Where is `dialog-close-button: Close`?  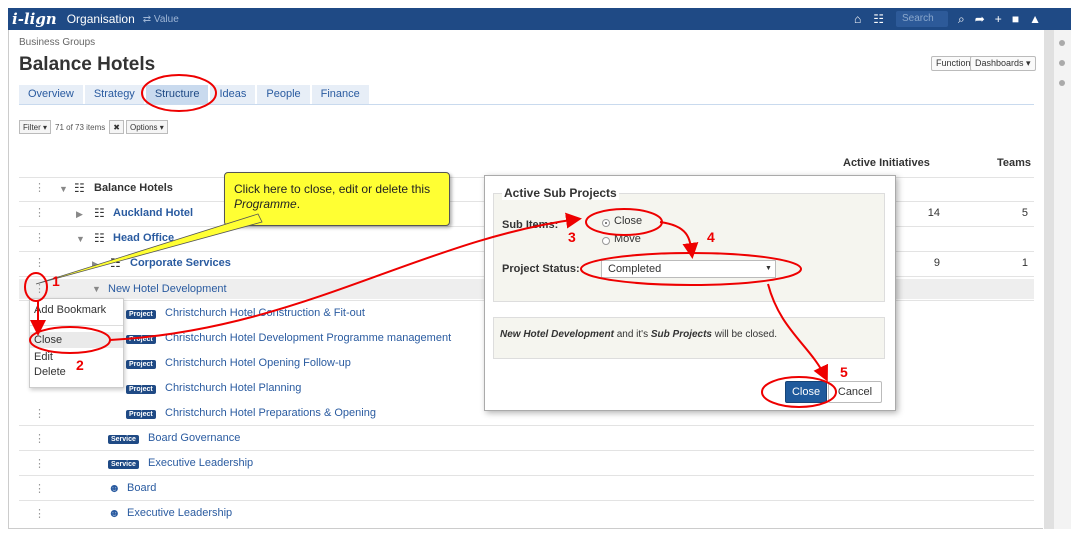
dialog-close-button: Close is located at coordinates (806, 392).